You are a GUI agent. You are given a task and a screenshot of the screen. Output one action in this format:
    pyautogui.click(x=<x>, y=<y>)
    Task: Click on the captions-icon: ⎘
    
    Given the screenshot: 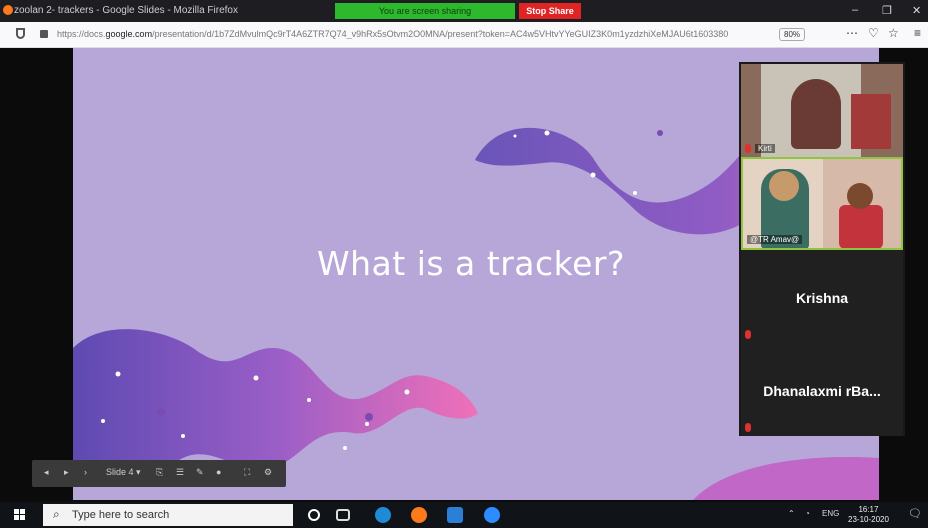 What is the action you would take?
    pyautogui.click(x=159, y=472)
    